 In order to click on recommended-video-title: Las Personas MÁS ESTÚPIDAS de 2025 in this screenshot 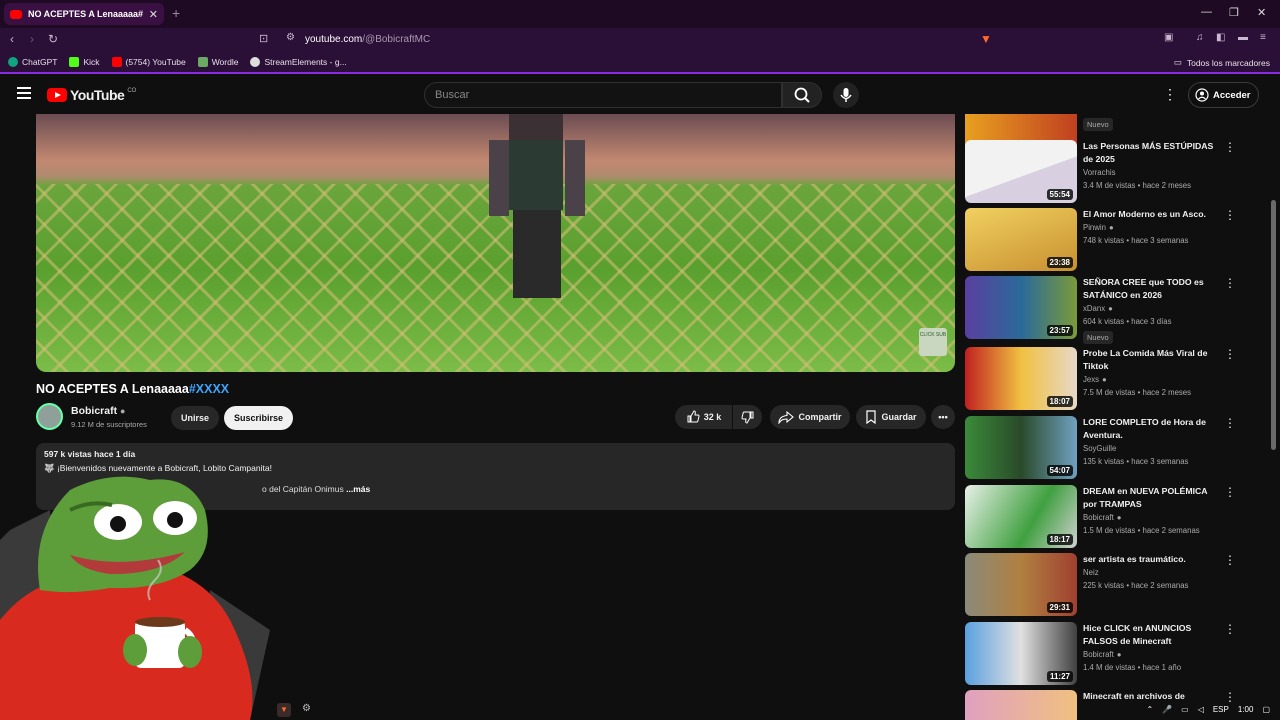, I will do `click(1153, 153)`.